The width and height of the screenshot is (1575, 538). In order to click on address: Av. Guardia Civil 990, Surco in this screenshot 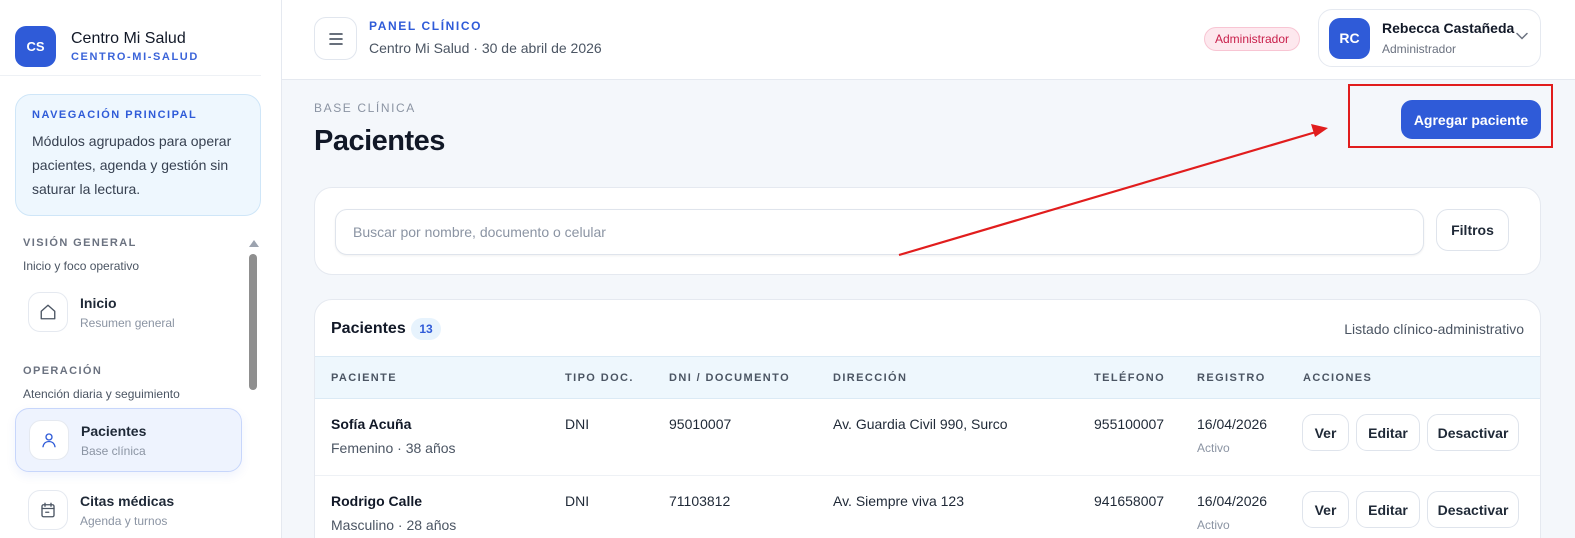, I will do `click(920, 424)`.